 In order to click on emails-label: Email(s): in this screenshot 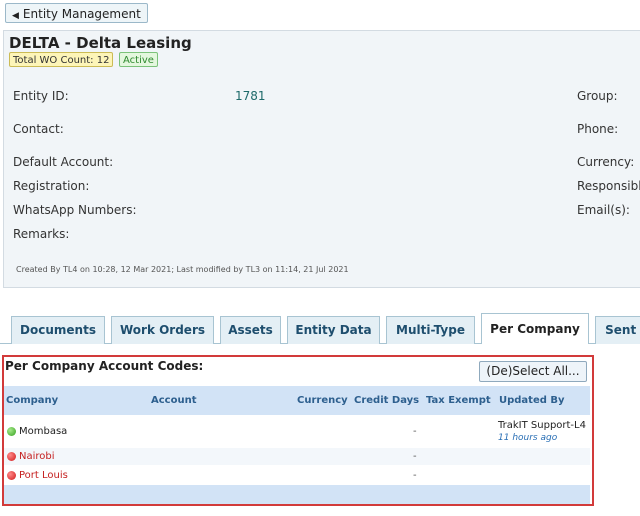, I will do `click(603, 210)`.